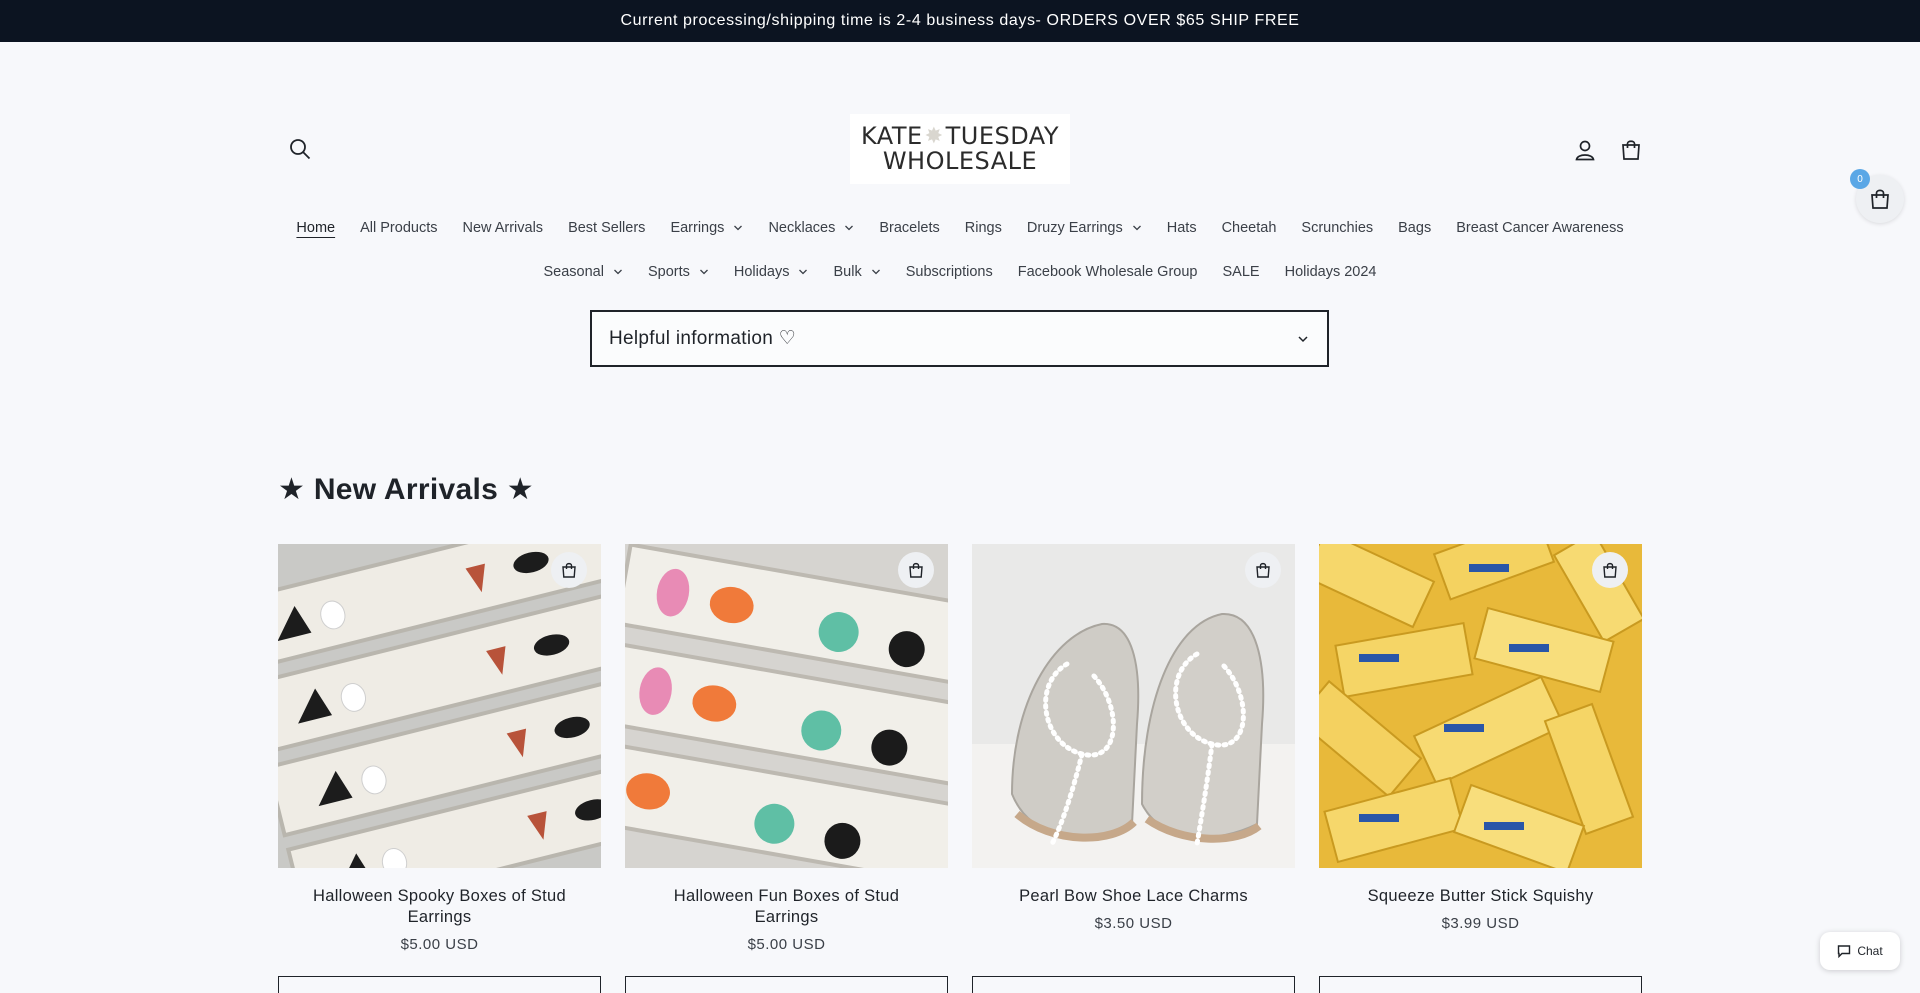 Image resolution: width=1920 pixels, height=993 pixels. I want to click on nav-item-cheetah: Cheetah, so click(1249, 228).